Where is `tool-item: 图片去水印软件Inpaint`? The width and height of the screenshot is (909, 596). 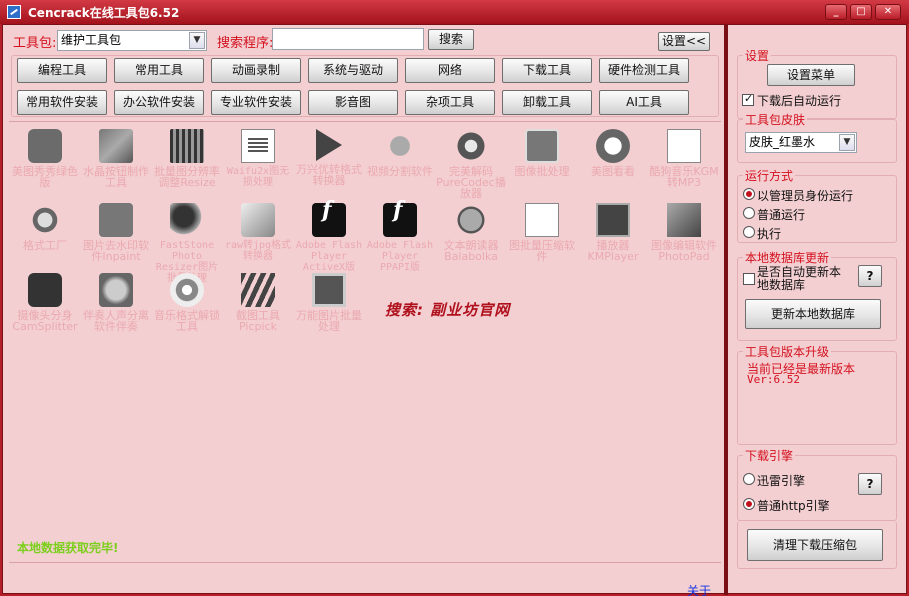 tool-item: 图片去水印软件Inpaint is located at coordinates (116, 232).